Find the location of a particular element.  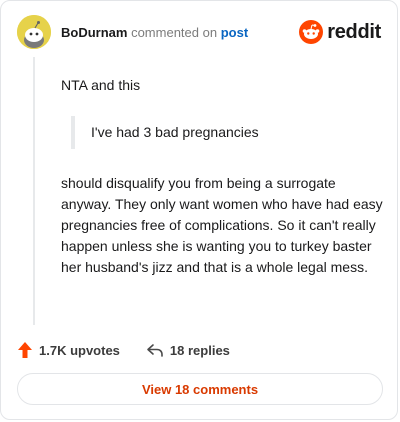

author-name: BoDurnam is located at coordinates (94, 32).